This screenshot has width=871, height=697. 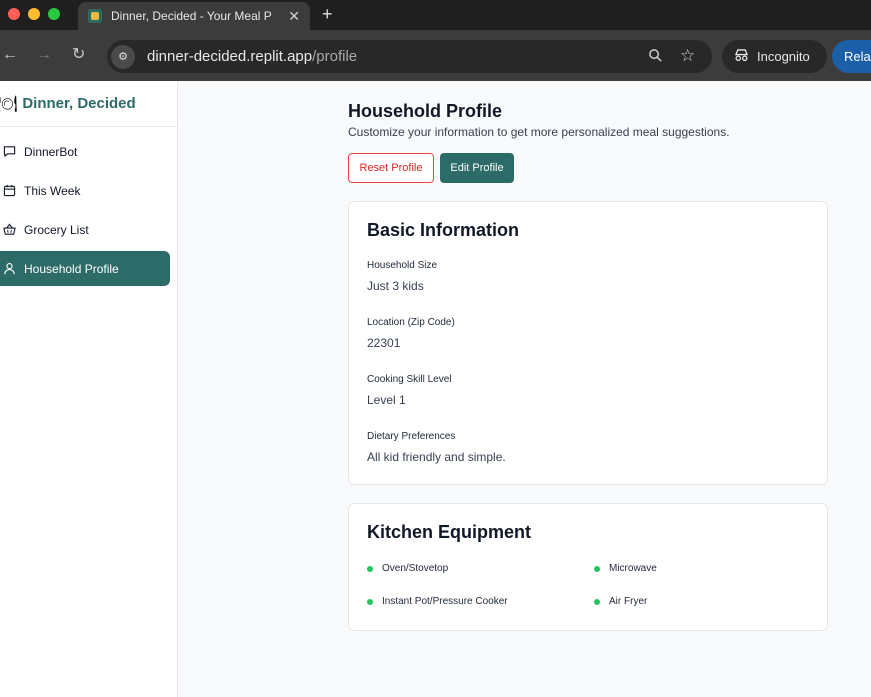 I want to click on sidebar-item-label: DinnerBot, so click(x=51, y=151).